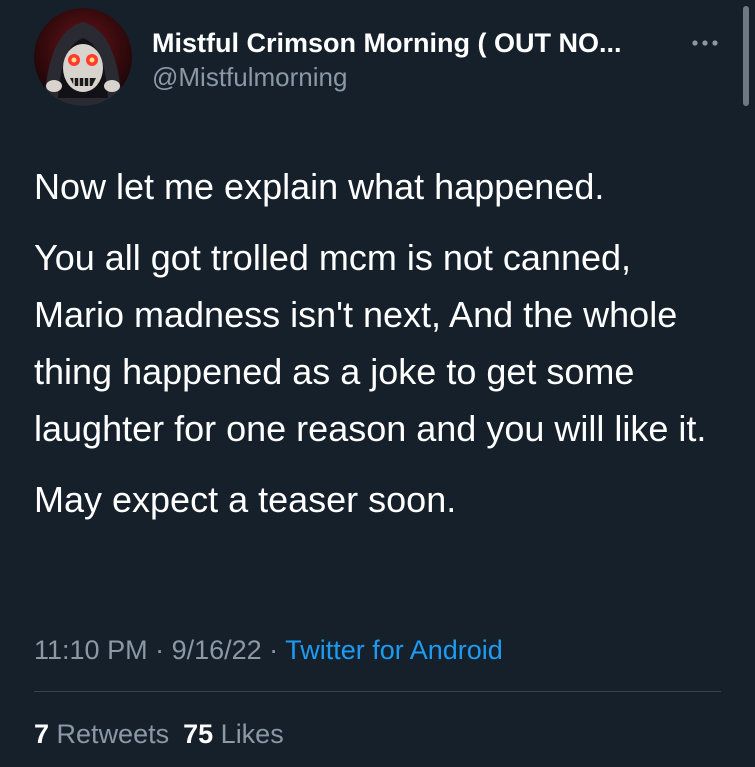  I want to click on tweet-stats: 7 Retweets 75 Likes, so click(166, 734).